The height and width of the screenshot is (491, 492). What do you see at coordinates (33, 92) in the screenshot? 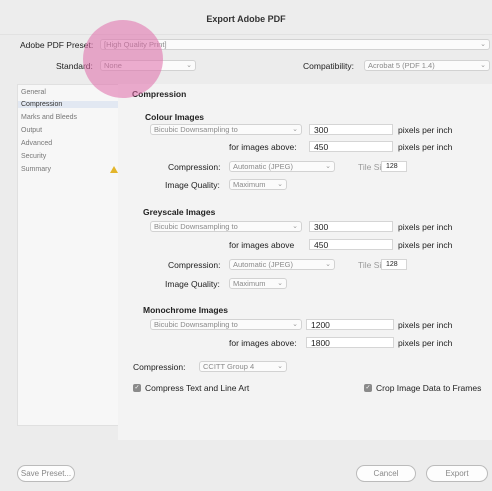
I see `sidebar-item-general: General` at bounding box center [33, 92].